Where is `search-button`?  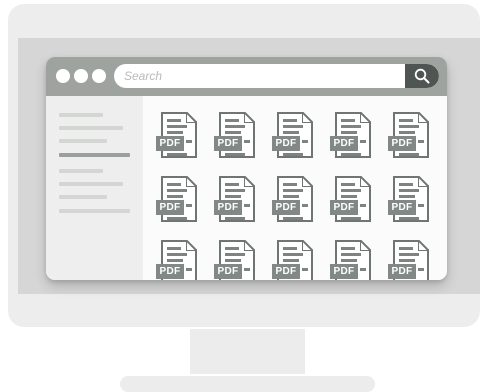
search-button is located at coordinates (422, 76).